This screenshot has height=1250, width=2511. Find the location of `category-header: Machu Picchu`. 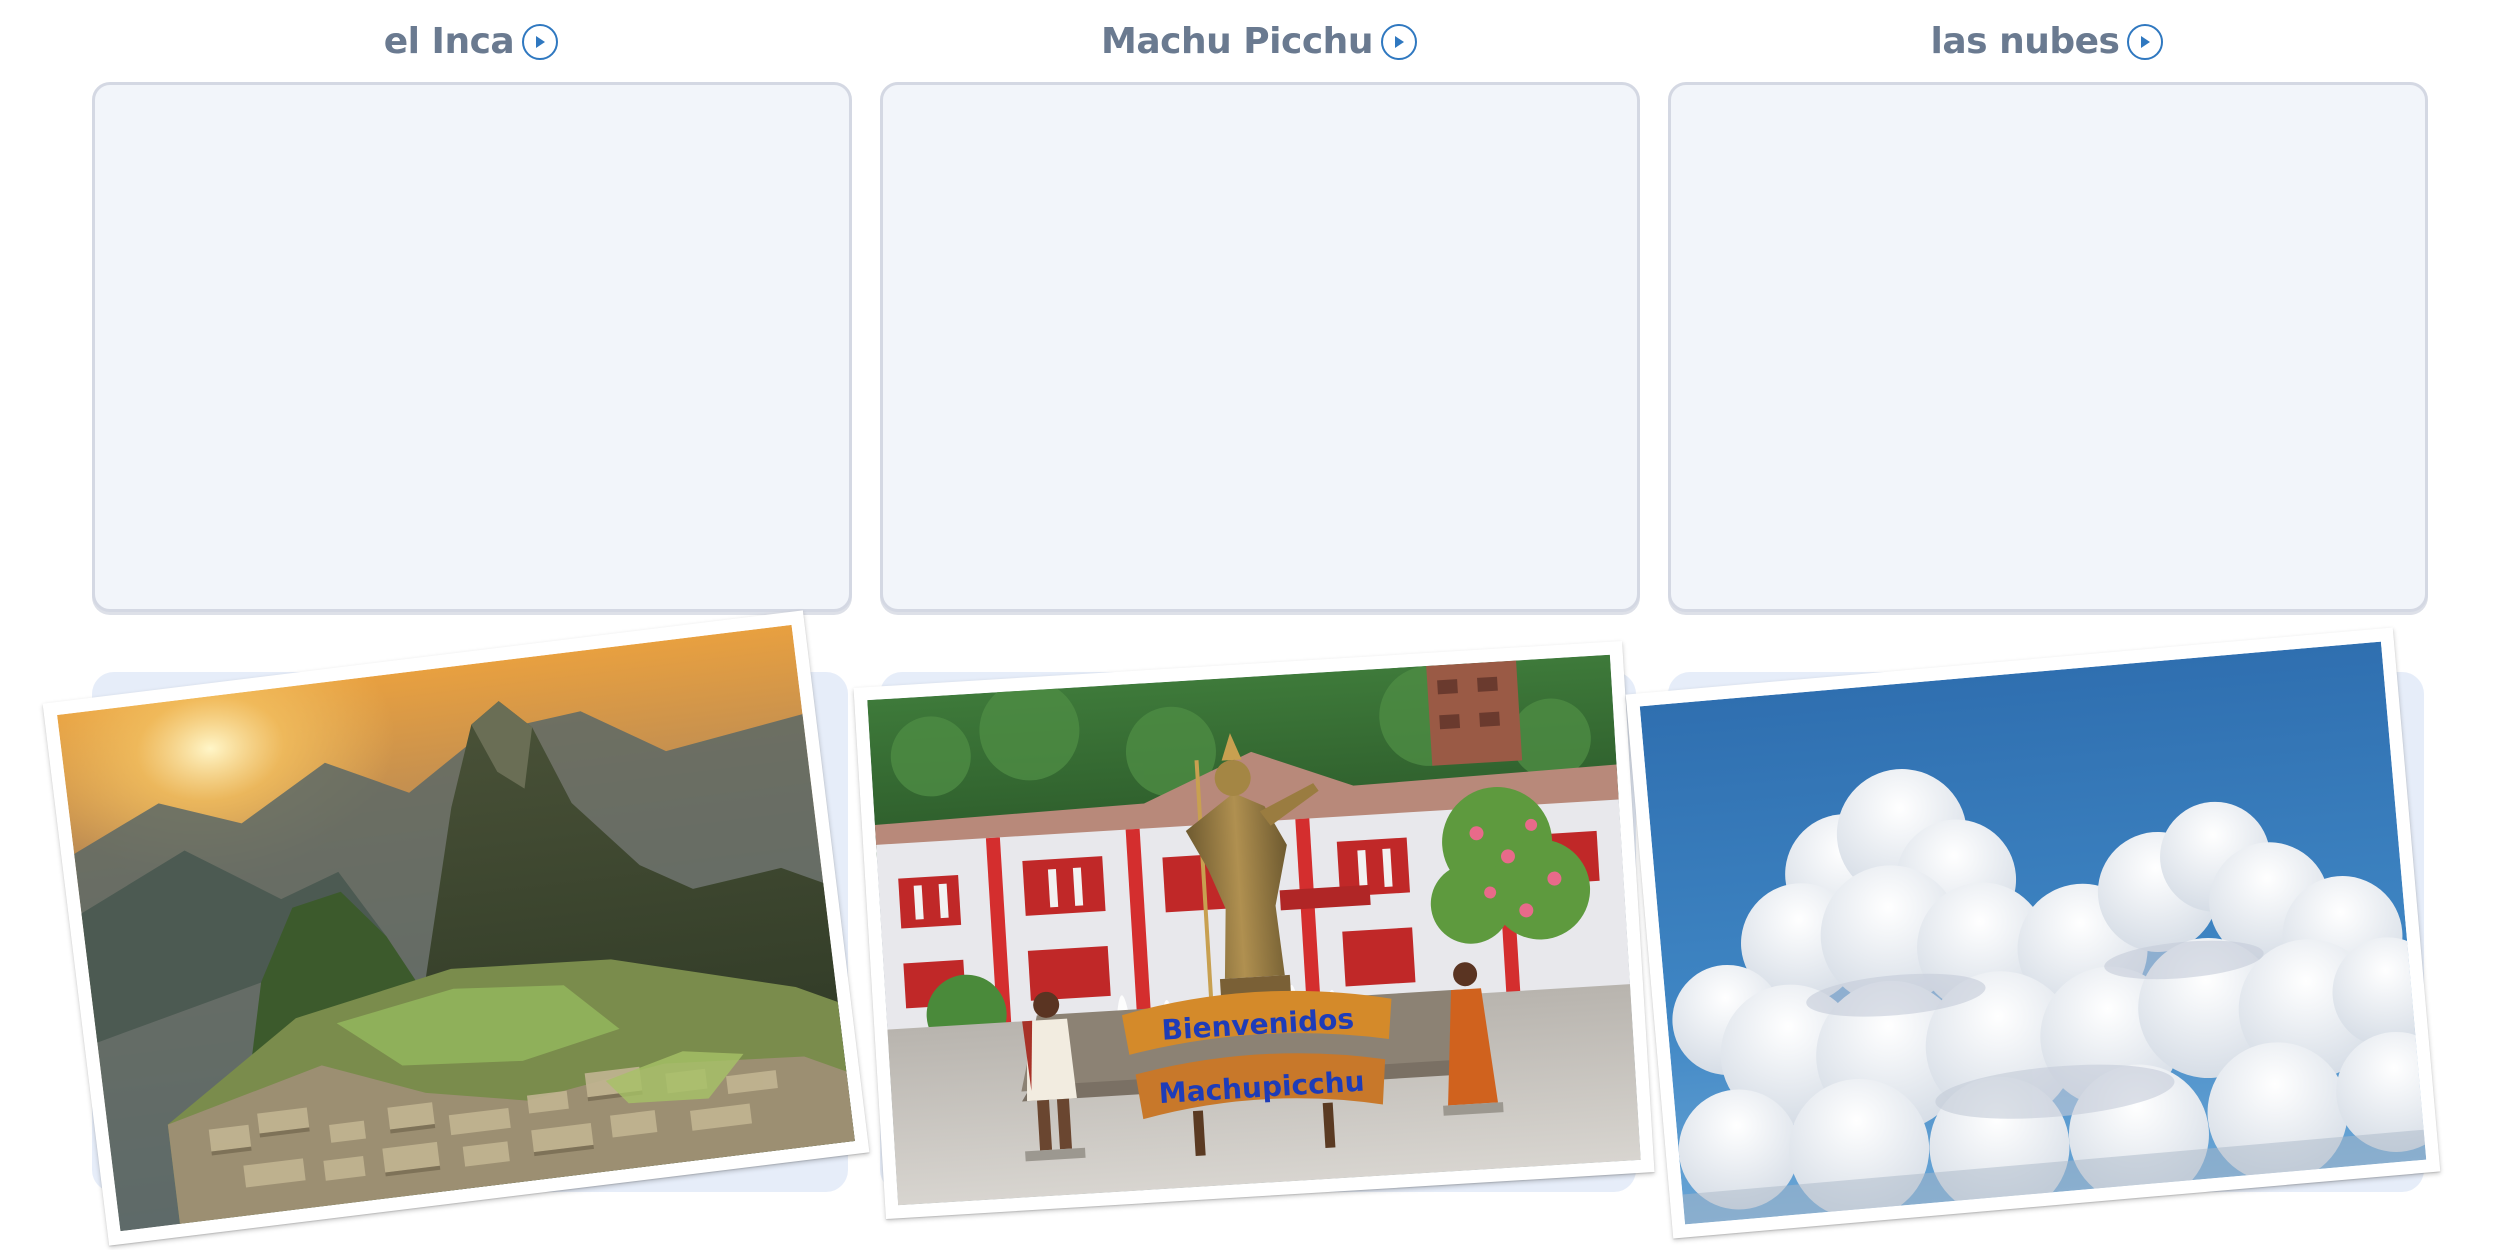

category-header: Machu Picchu is located at coordinates (1259, 42).